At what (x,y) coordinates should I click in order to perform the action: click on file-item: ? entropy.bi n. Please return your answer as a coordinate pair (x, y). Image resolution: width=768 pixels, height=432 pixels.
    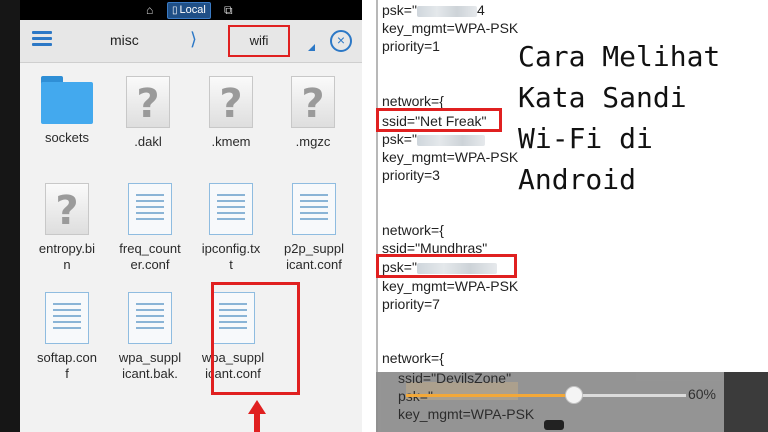
    Looking at the image, I should click on (67, 228).